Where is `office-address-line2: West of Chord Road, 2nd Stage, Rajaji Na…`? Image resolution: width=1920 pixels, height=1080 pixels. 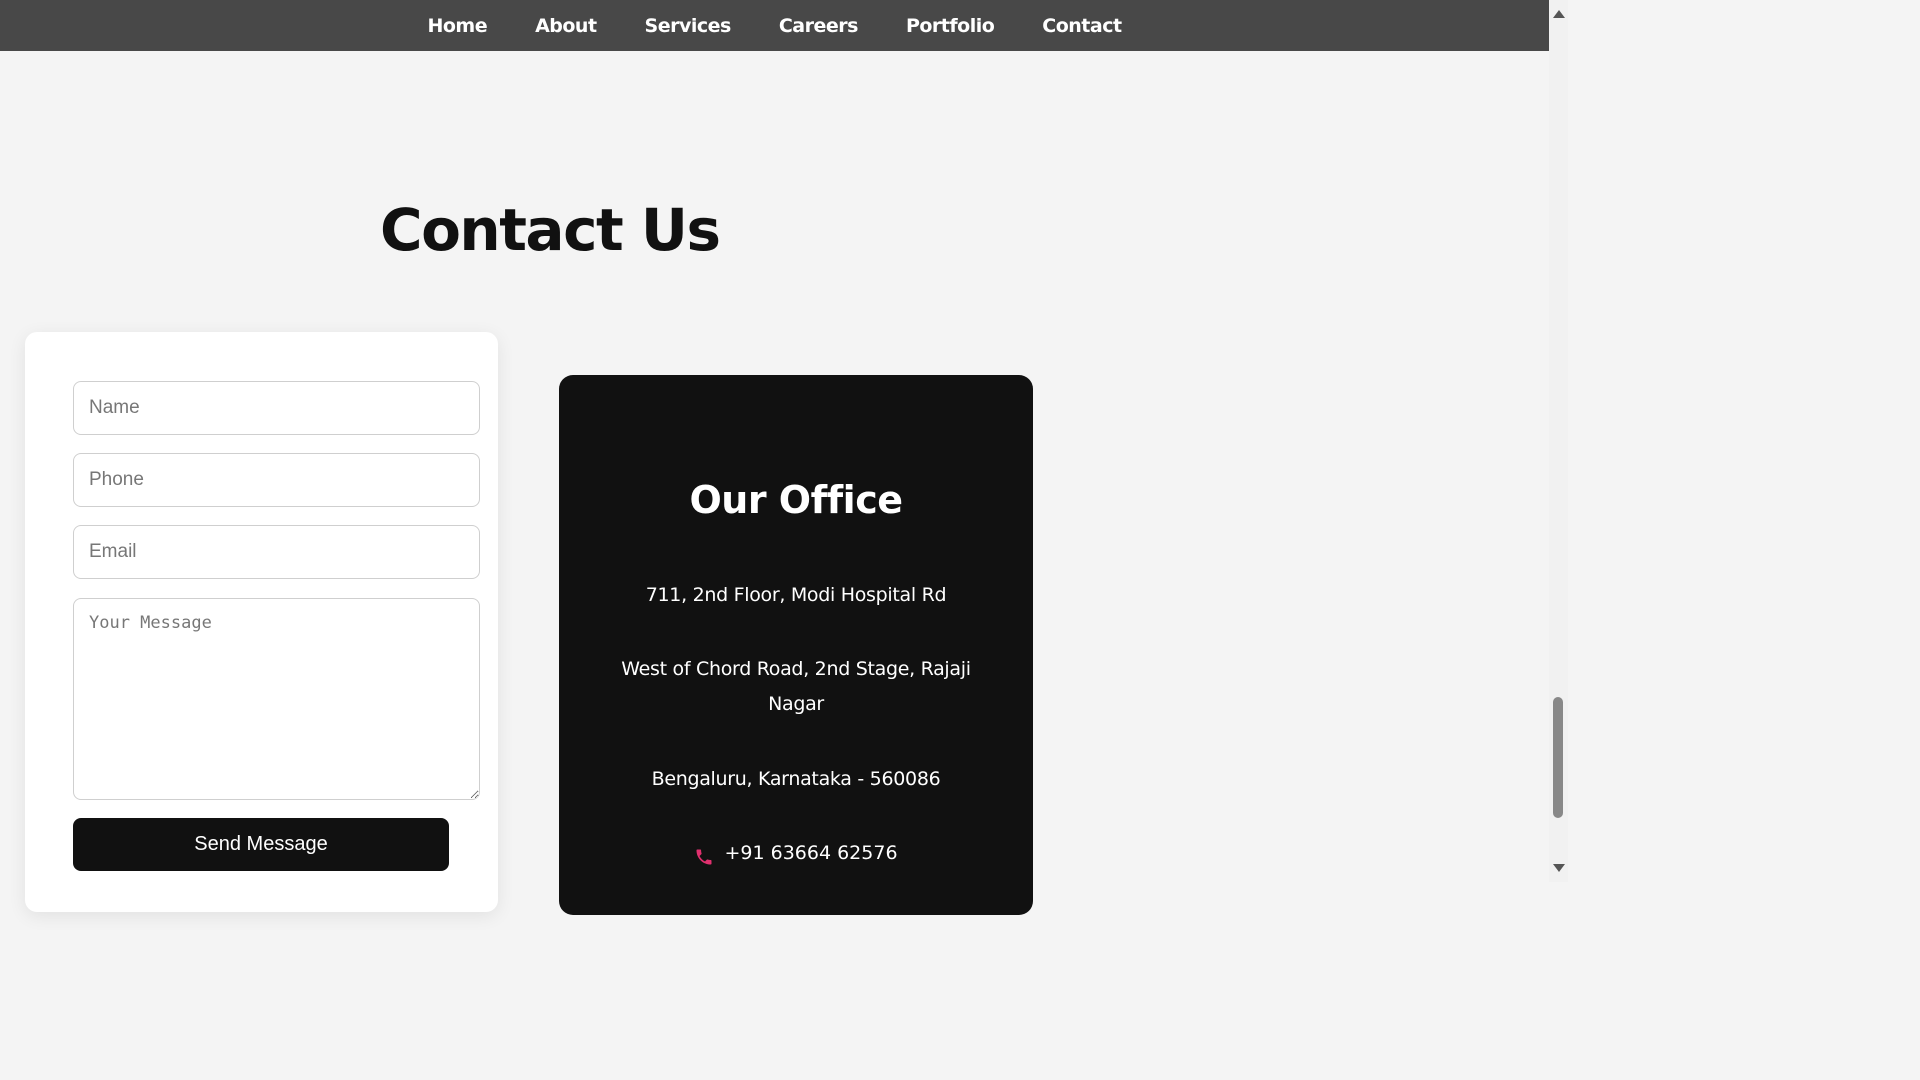
office-address-line2: West of Chord Road, 2nd Stage, Rajaji Na… is located at coordinates (796, 686).